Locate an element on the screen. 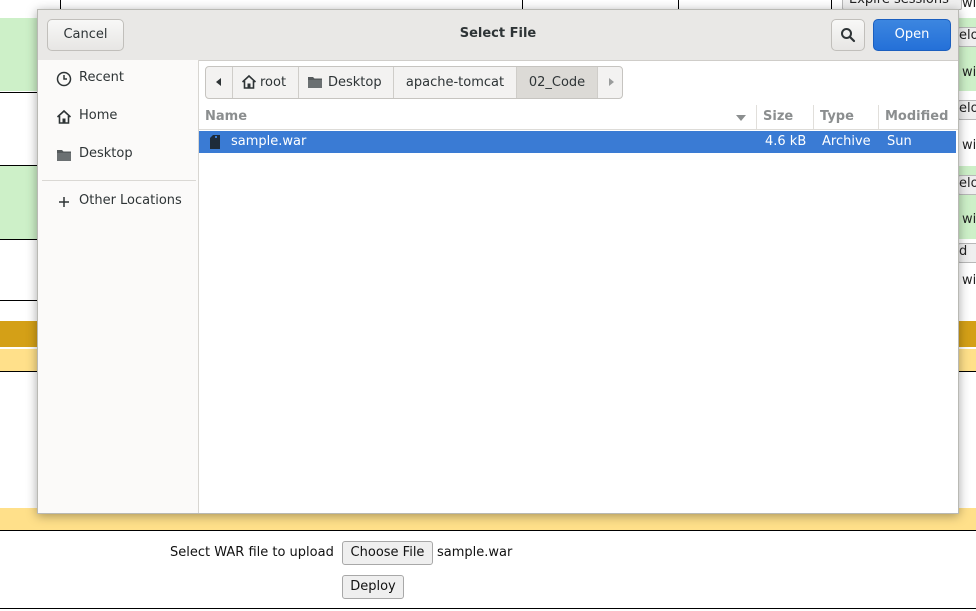 The height and width of the screenshot is (611, 976). crumb-label: Desktop is located at coordinates (355, 82).